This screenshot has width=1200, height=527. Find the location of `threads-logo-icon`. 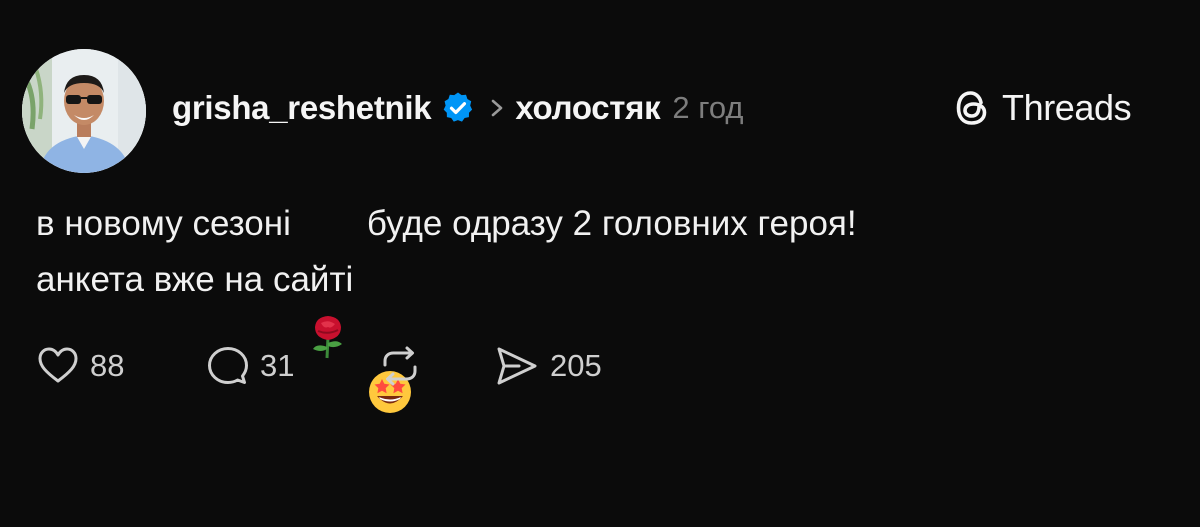

threads-logo-icon is located at coordinates (972, 108).